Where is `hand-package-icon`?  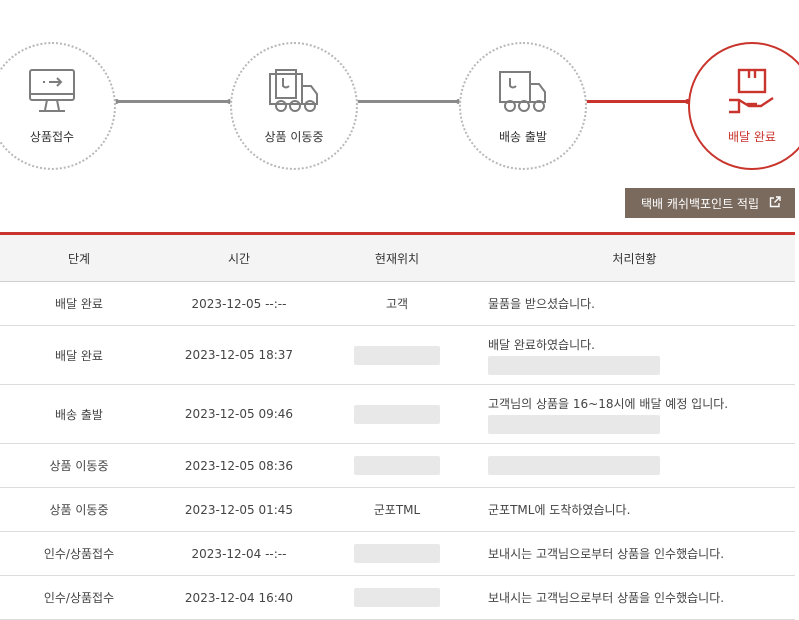 hand-package-icon is located at coordinates (752, 92).